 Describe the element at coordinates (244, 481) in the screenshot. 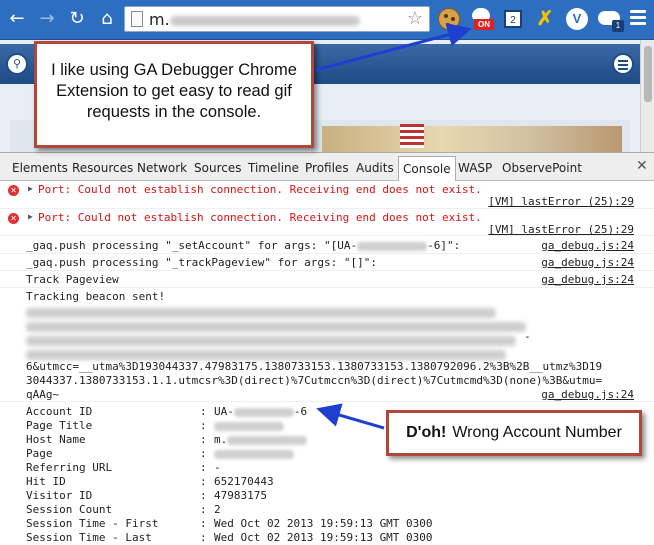

I see `field-value: 652170443` at that location.